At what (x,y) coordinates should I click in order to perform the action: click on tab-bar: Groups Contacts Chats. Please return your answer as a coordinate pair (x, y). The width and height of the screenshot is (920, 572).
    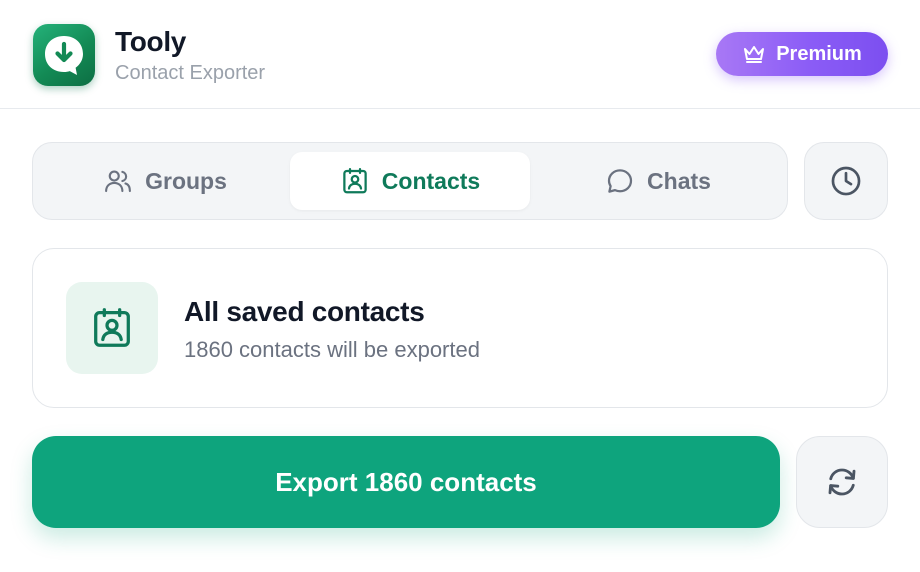
    Looking at the image, I should click on (410, 181).